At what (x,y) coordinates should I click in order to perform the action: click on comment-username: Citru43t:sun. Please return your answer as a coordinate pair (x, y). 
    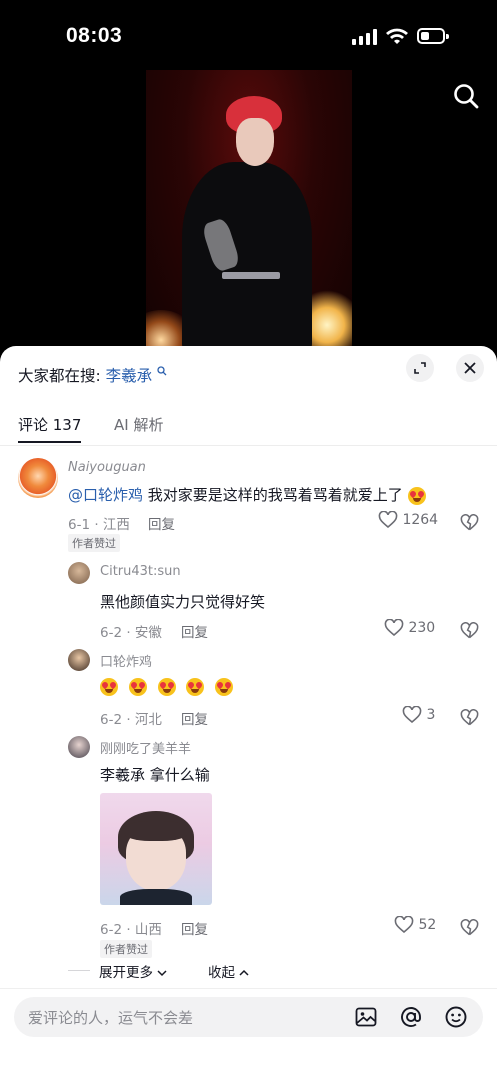
    Looking at the image, I should click on (140, 571).